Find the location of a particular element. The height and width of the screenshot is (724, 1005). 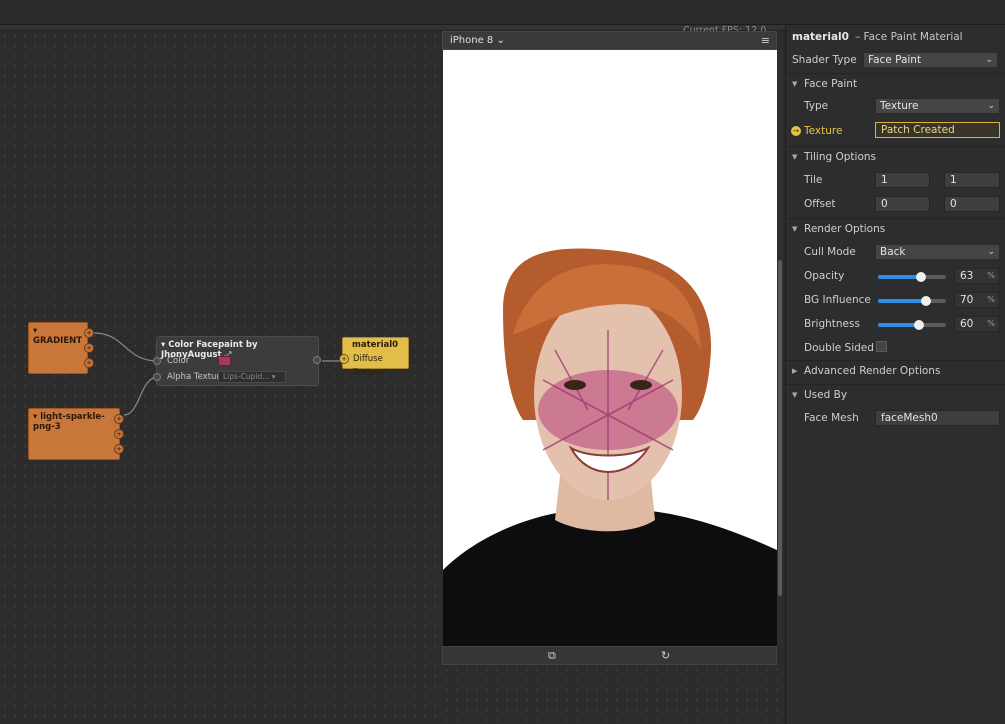

opacity-value: 63 is located at coordinates (967, 276).